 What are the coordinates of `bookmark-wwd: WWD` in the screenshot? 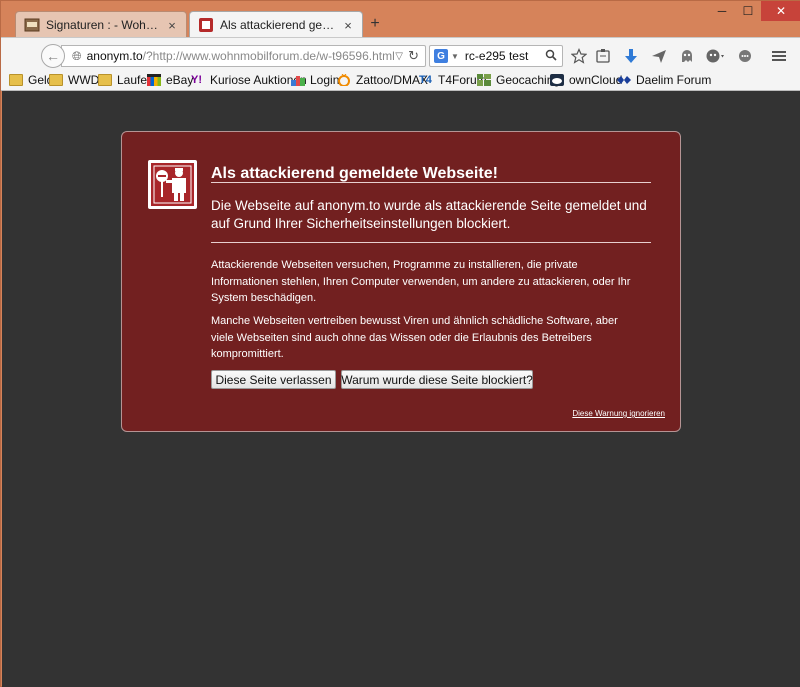 It's located at (74, 80).